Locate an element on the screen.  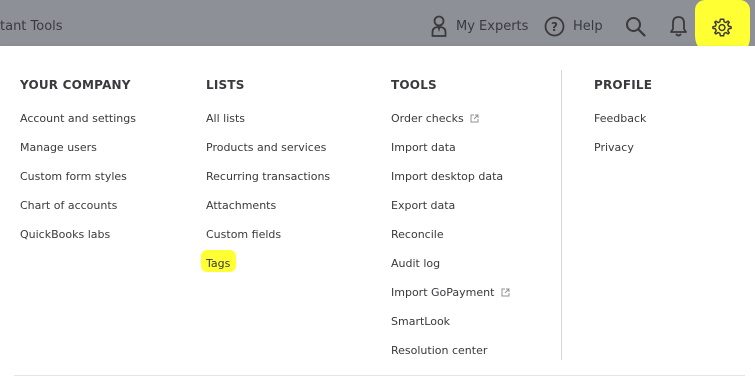
menu-item-export-data: Export data is located at coordinates (450, 211).